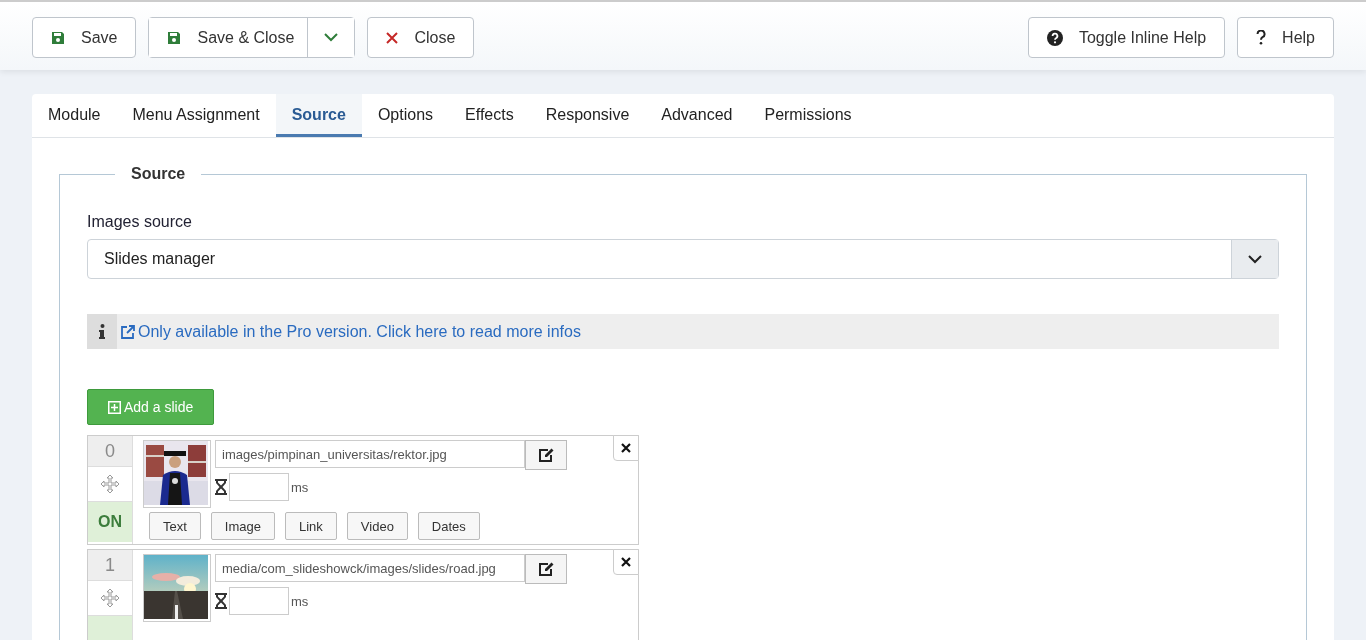 The height and width of the screenshot is (640, 1366). I want to click on info-icon, so click(102, 331).